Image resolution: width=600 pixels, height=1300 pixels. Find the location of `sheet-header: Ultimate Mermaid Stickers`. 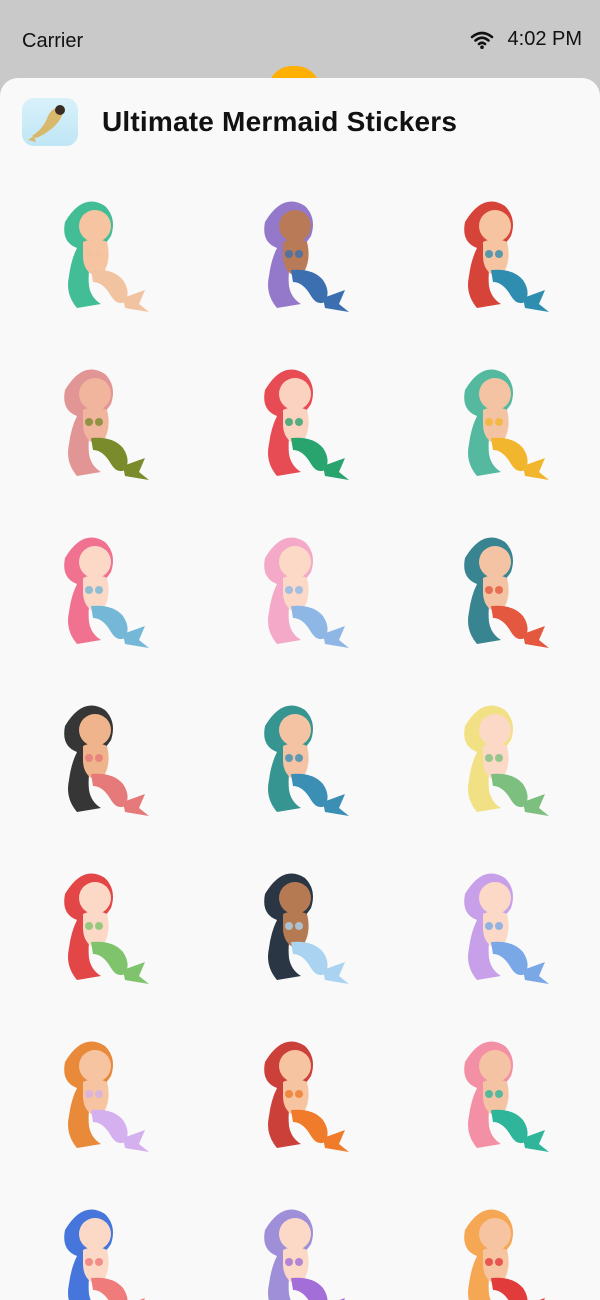

sheet-header: Ultimate Mermaid Stickers is located at coordinates (239, 122).